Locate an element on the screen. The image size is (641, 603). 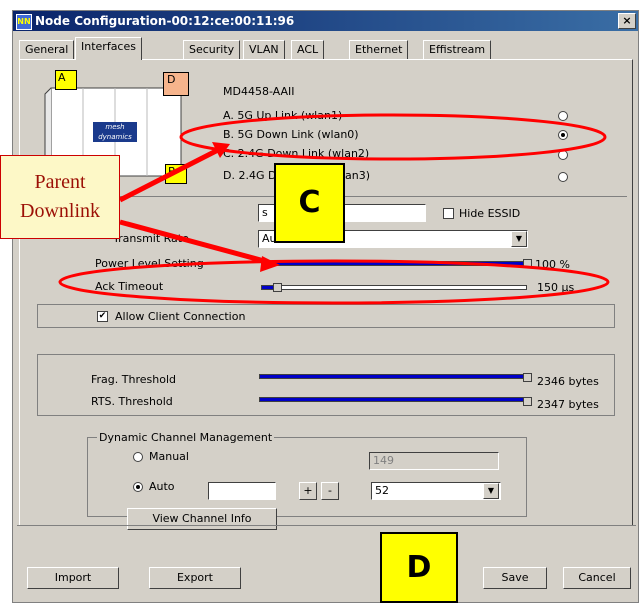
allow-client-label: Allow Client Connection is located at coordinates (180, 316).